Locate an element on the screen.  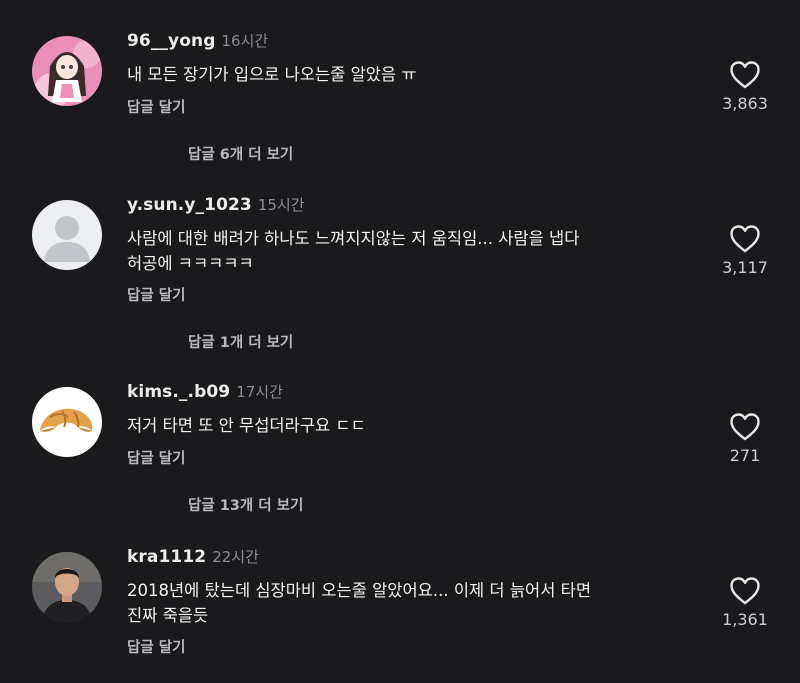
comment-header: 96__yong 16시간 is located at coordinates (197, 40).